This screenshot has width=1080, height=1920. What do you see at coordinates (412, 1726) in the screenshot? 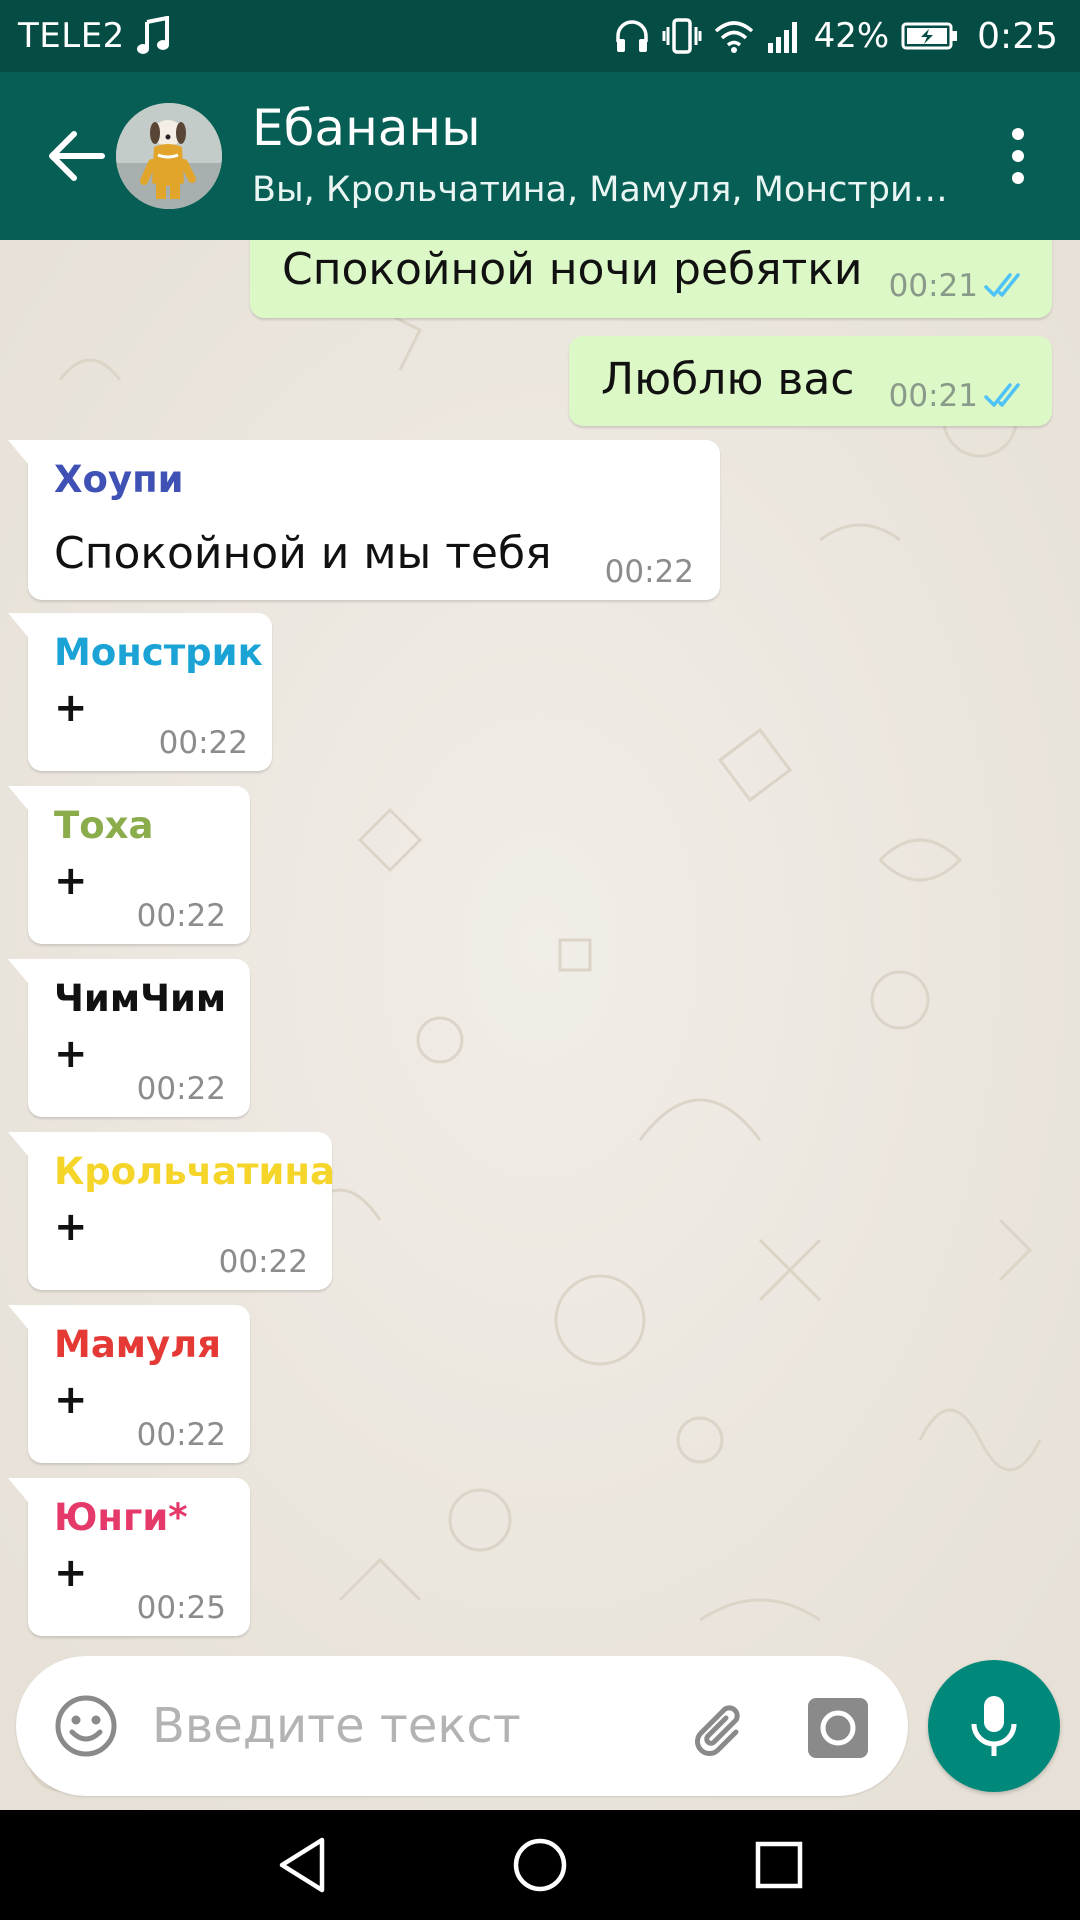
I see `message-input` at bounding box center [412, 1726].